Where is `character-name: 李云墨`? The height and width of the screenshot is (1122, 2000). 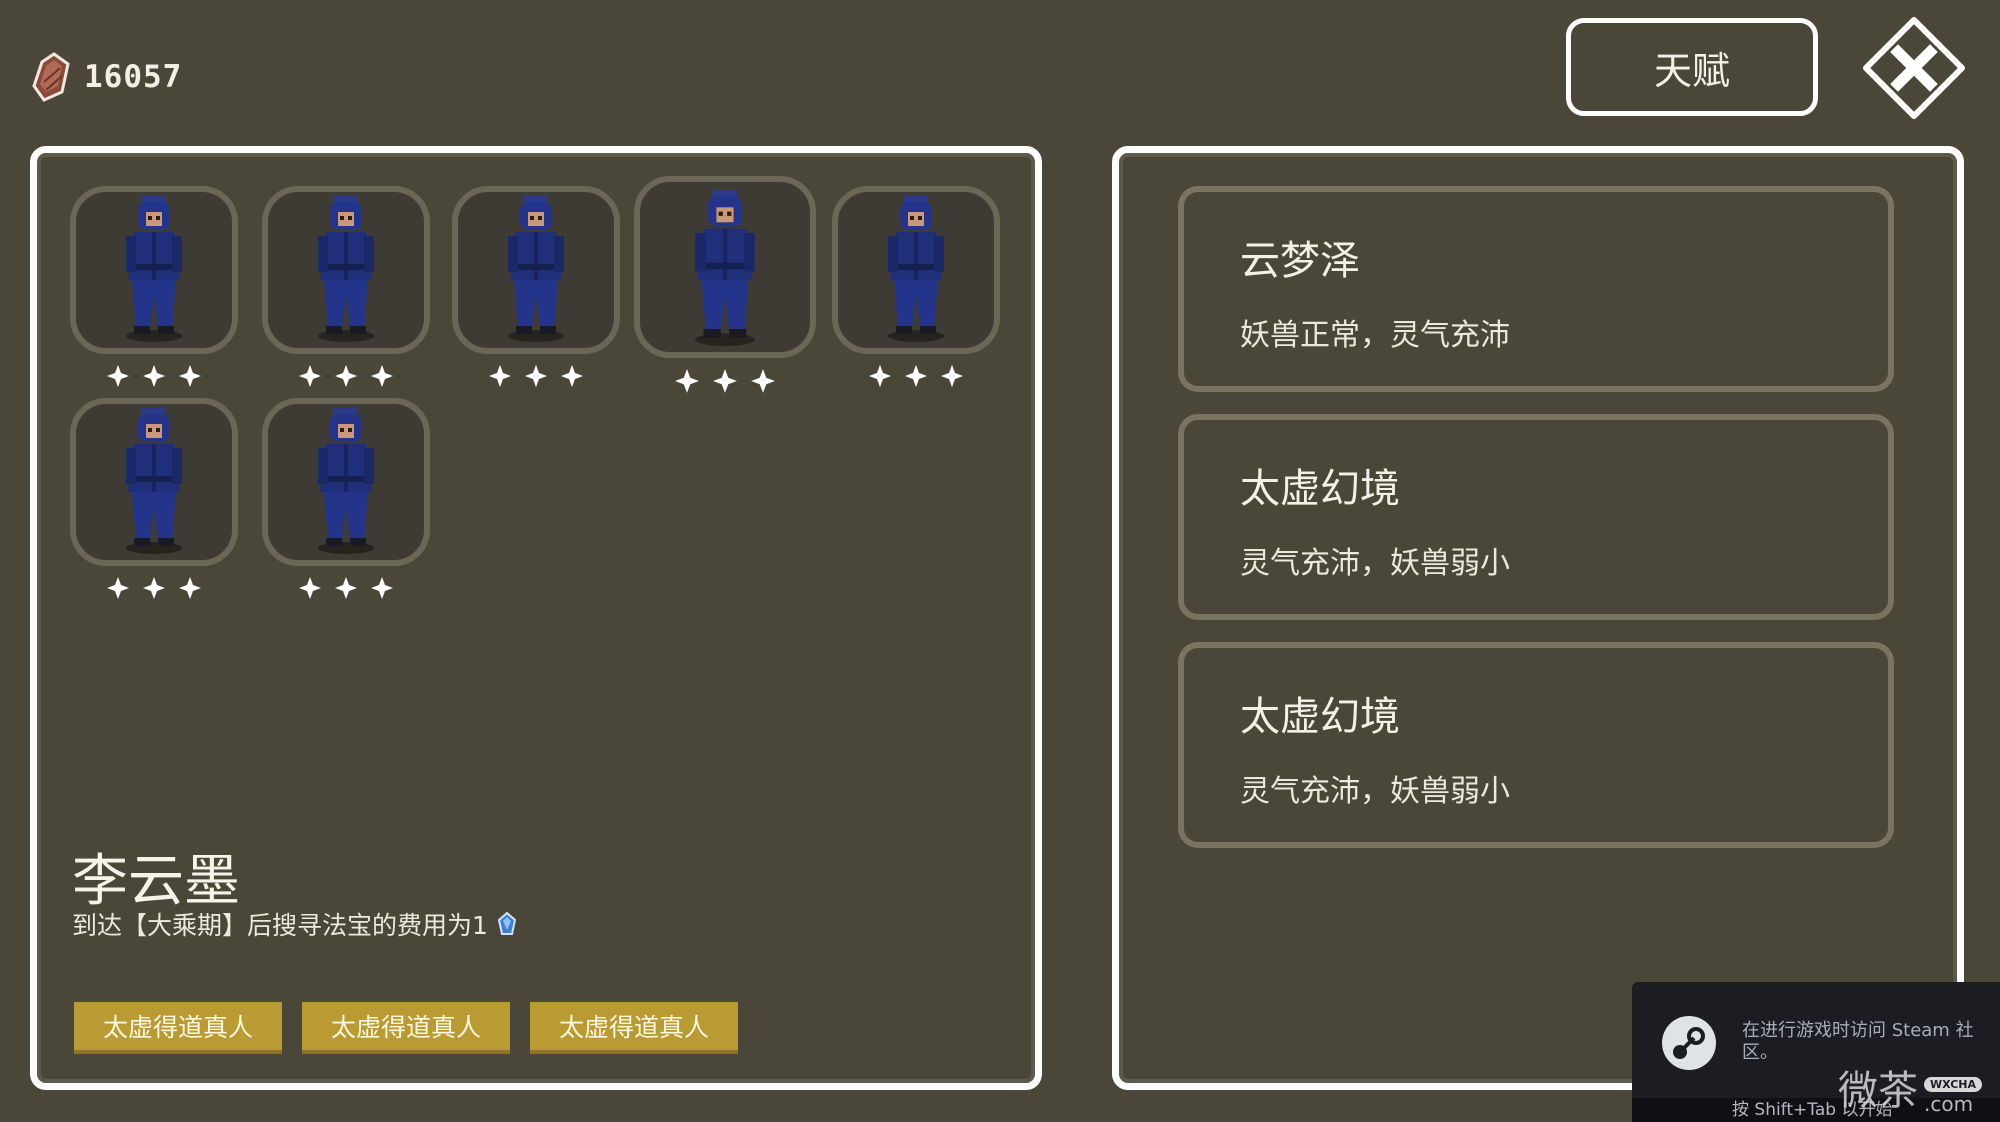 character-name: 李云墨 is located at coordinates (156, 881).